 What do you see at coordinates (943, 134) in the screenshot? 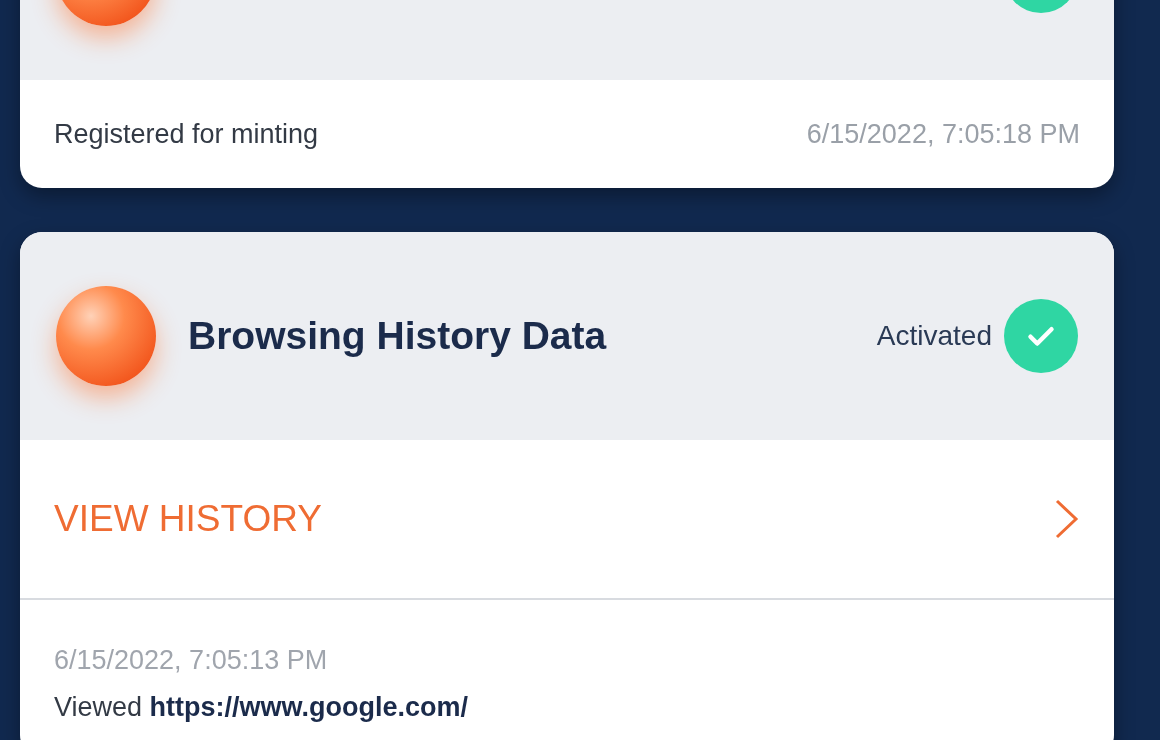
I see `footer-time: 6/15/2022, 7:05:18 PM` at bounding box center [943, 134].